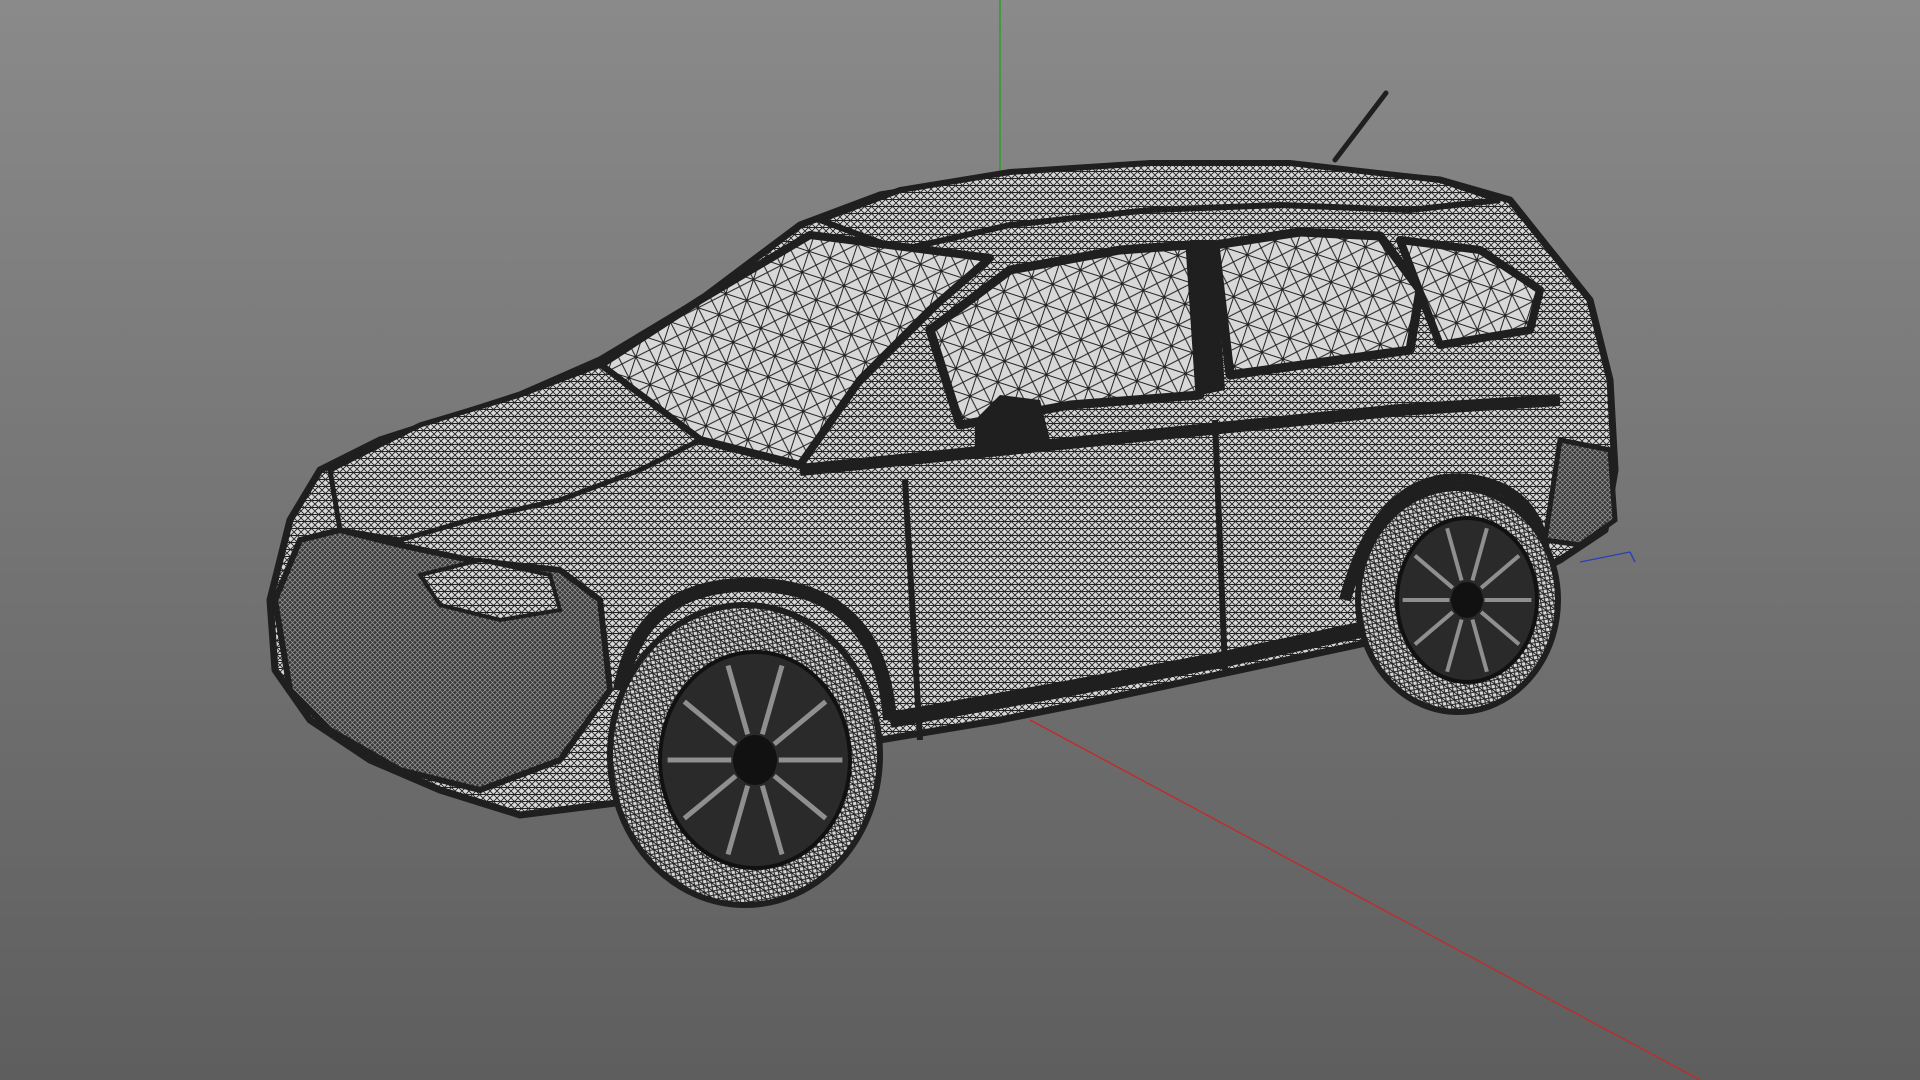 This screenshot has width=1920, height=1080. Describe the element at coordinates (1458, 600) in the screenshot. I see `rear-wheel` at that location.